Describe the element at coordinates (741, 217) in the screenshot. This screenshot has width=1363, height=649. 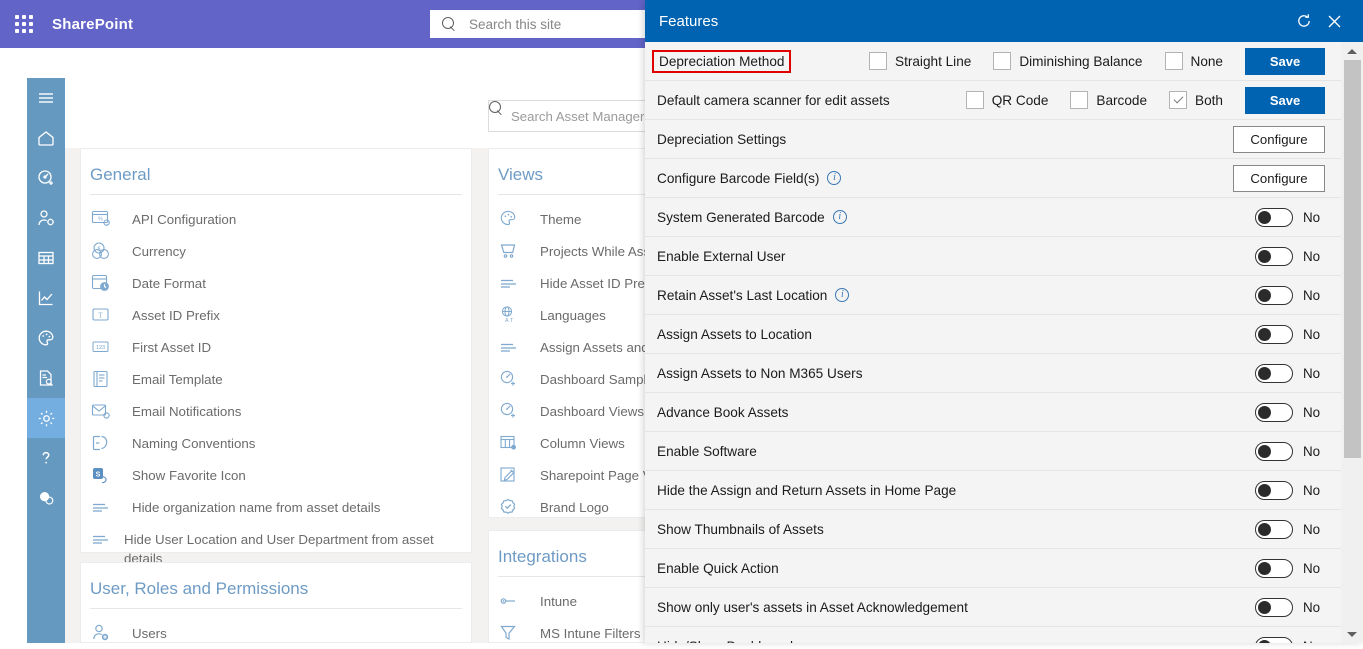
I see `feature-label: System Generated Barcode` at that location.